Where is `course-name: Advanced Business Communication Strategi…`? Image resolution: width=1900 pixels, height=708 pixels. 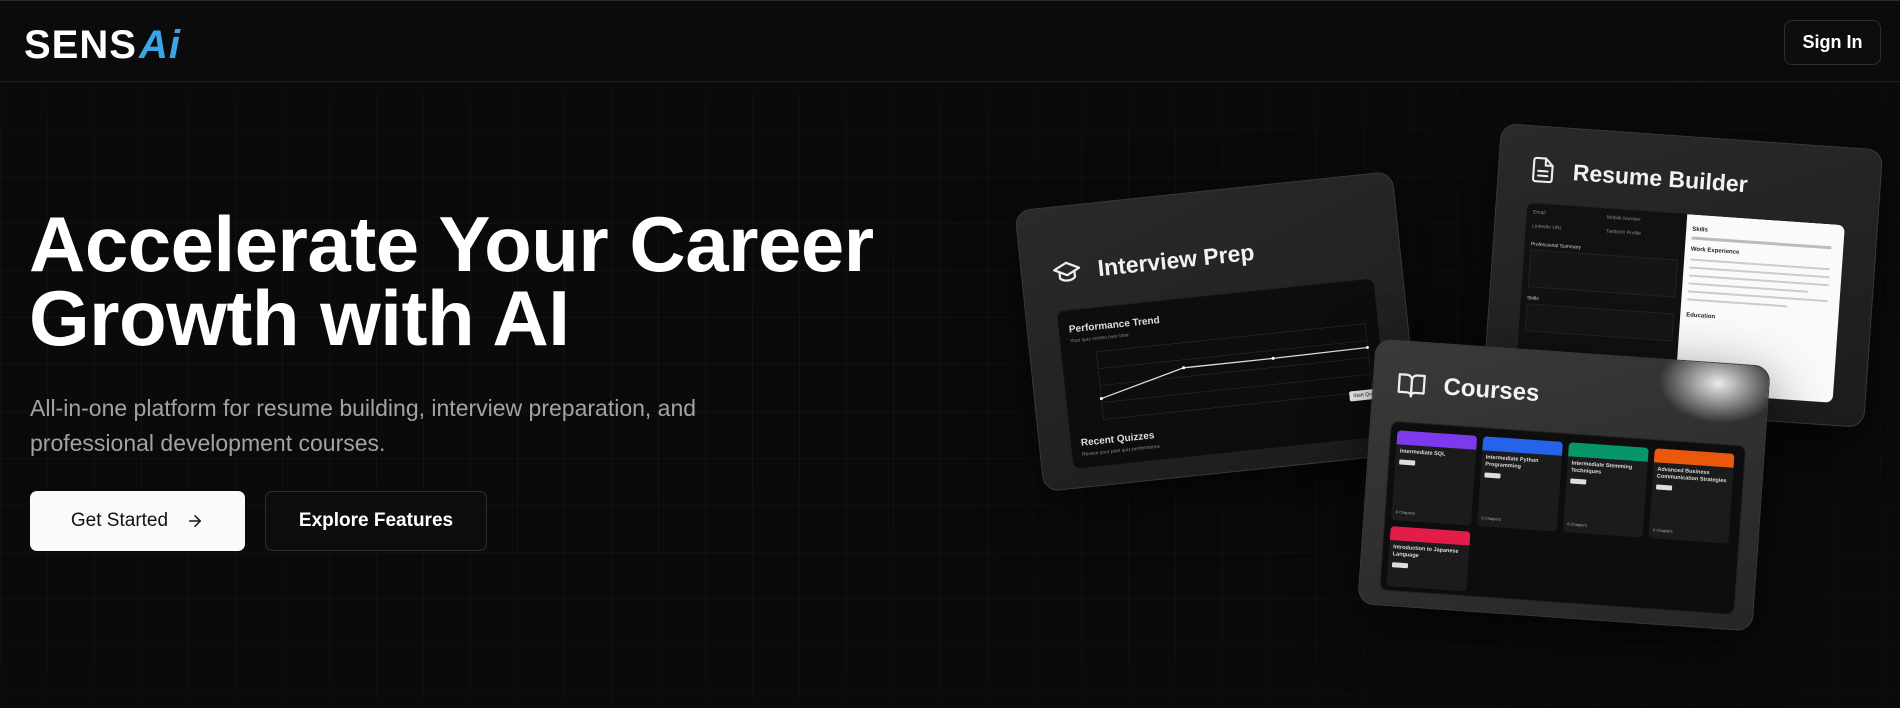 course-name: Advanced Business Communication Strategi… is located at coordinates (1691, 475).